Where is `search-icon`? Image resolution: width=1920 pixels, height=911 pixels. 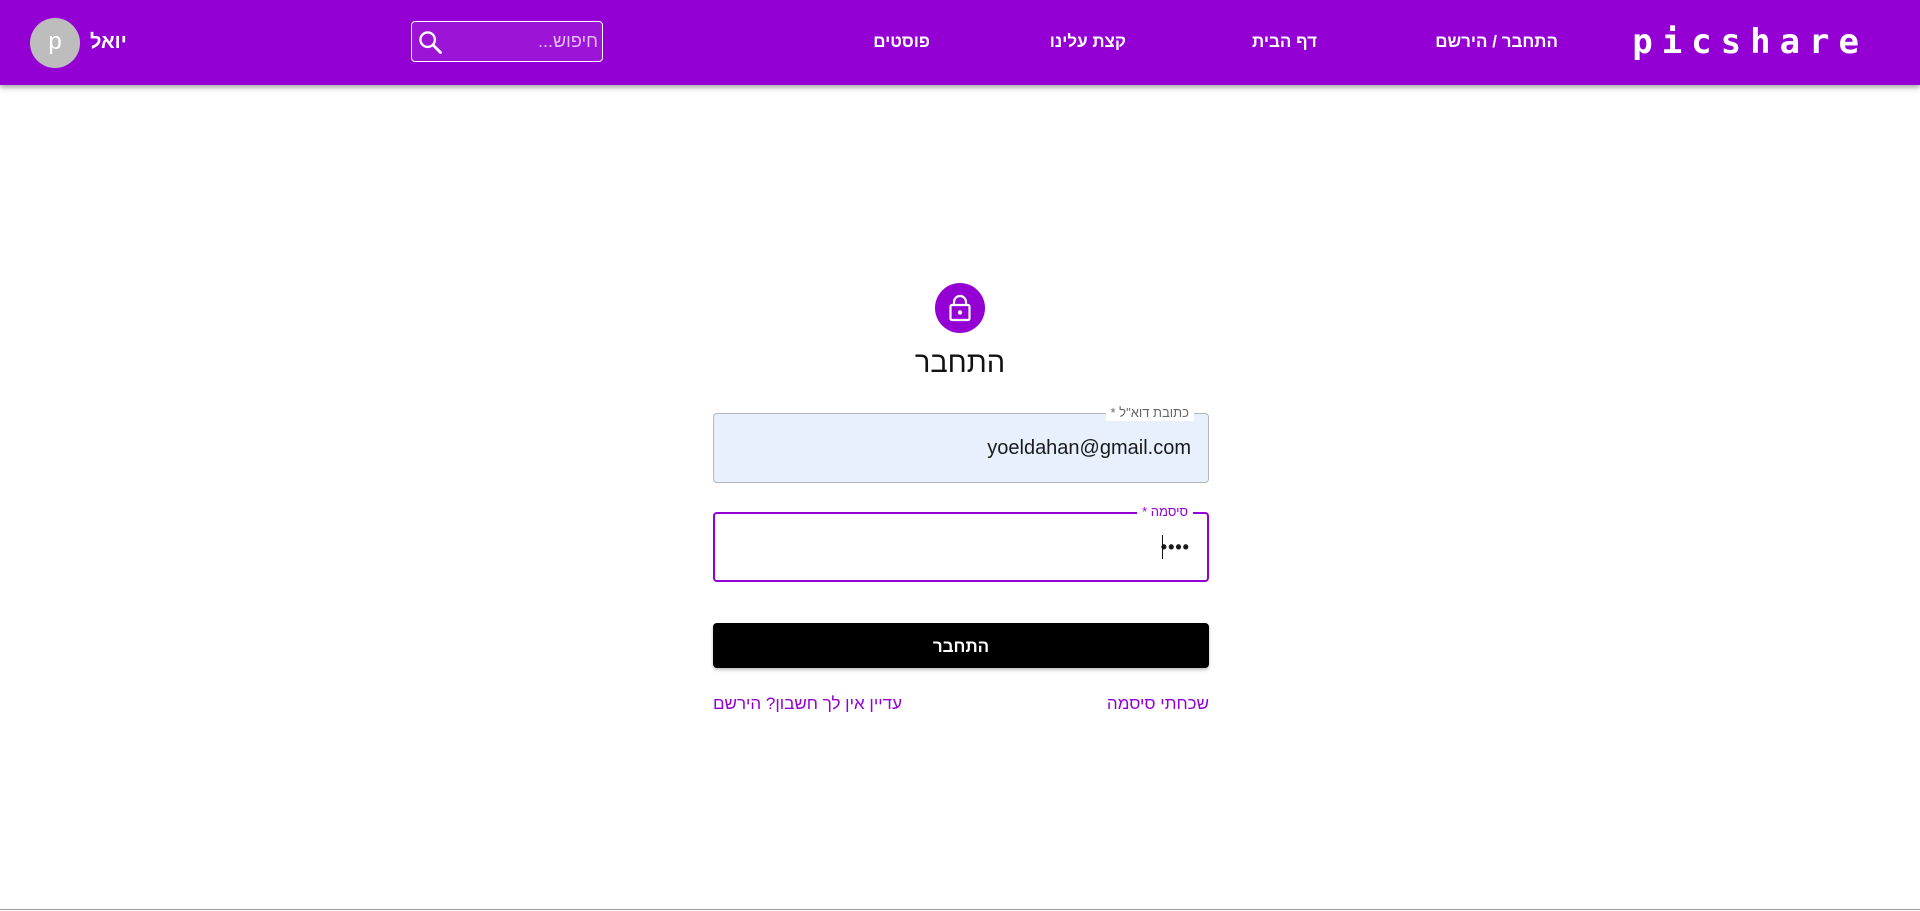 search-icon is located at coordinates (430, 42).